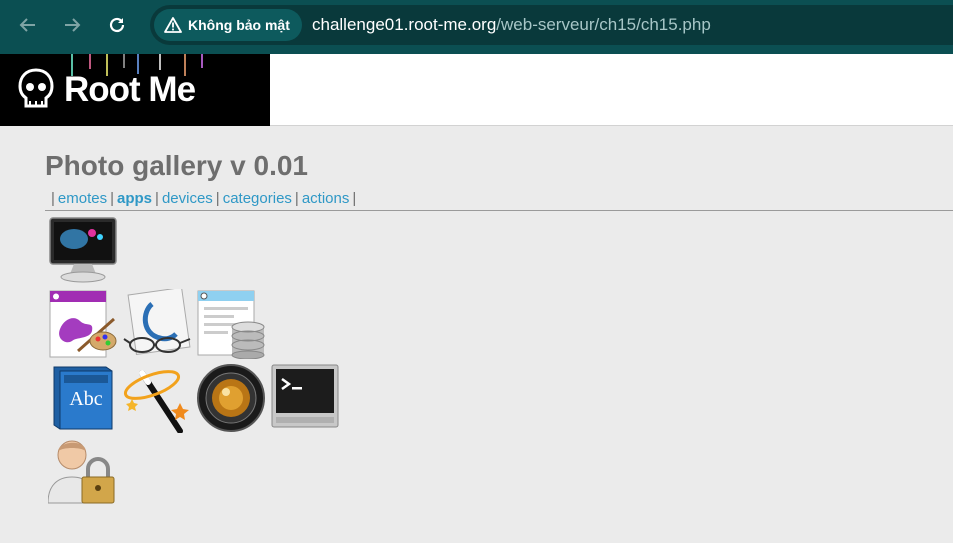  What do you see at coordinates (326, 198) in the screenshot?
I see `menu-link-actions: actions` at bounding box center [326, 198].